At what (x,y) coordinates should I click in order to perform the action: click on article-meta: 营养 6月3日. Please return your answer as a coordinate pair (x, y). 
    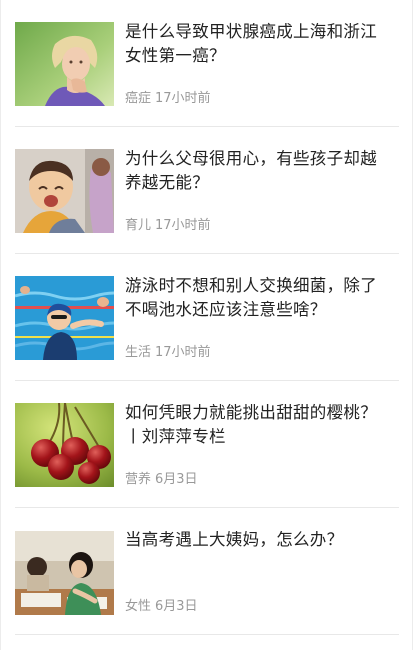
    Looking at the image, I should click on (161, 477).